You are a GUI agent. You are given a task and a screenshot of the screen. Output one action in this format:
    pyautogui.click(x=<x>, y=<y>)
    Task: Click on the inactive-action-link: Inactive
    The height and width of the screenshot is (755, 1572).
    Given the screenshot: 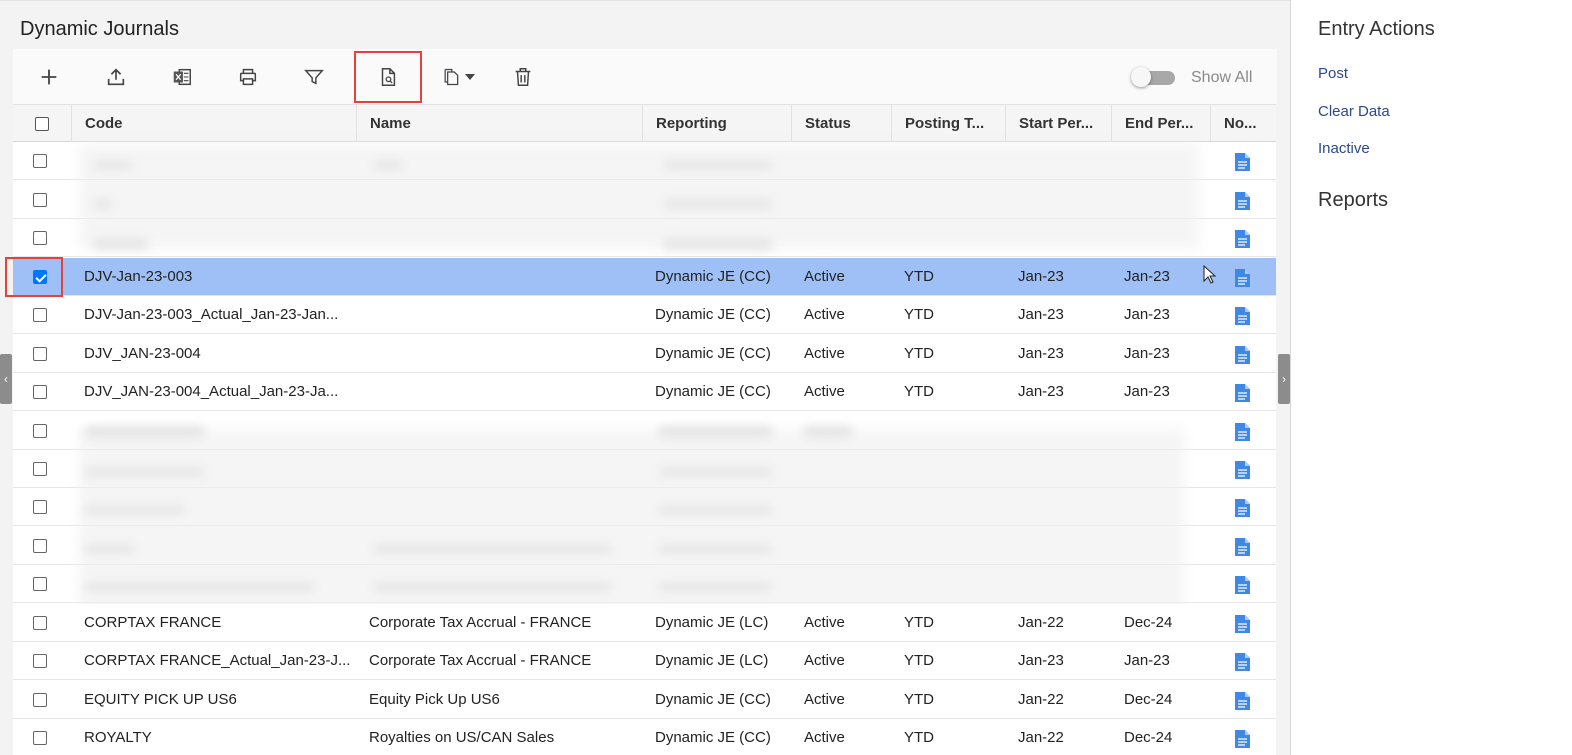 What is the action you would take?
    pyautogui.click(x=1344, y=148)
    